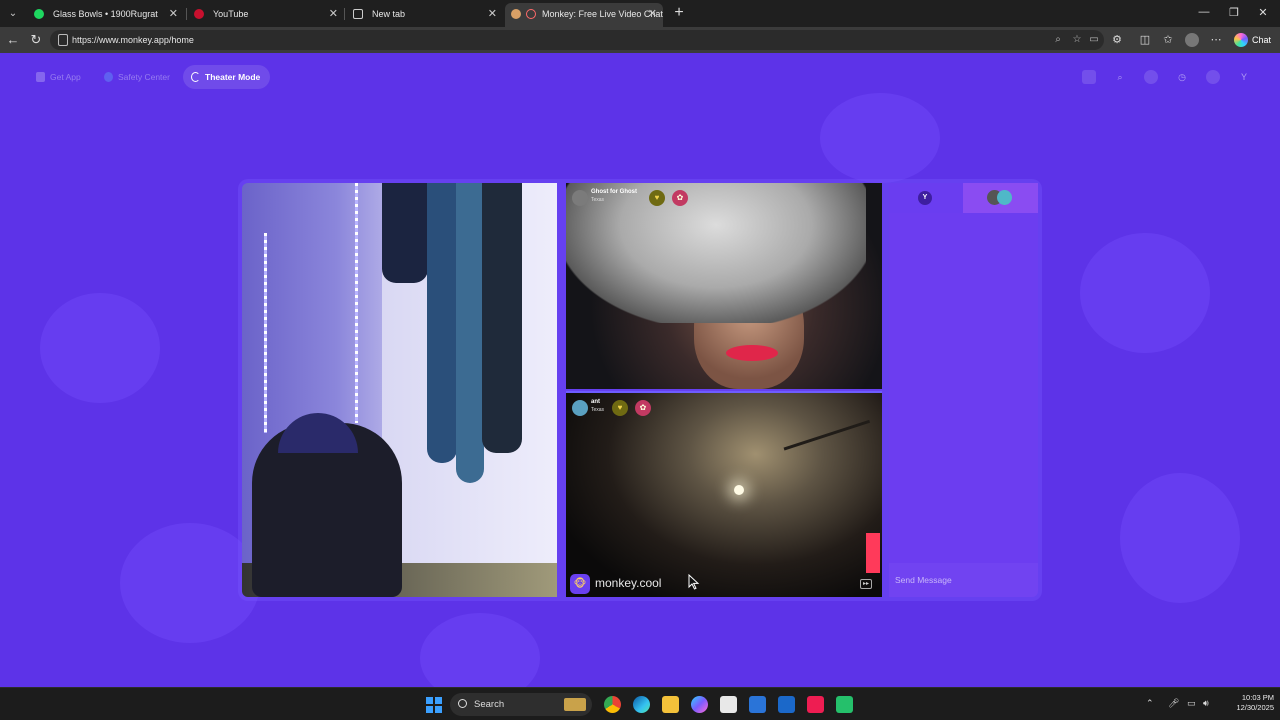  I want to click on peer-video-2: ant Texas ♥ ✿ 🐵 monkey.cool ▸▸, so click(724, 494).